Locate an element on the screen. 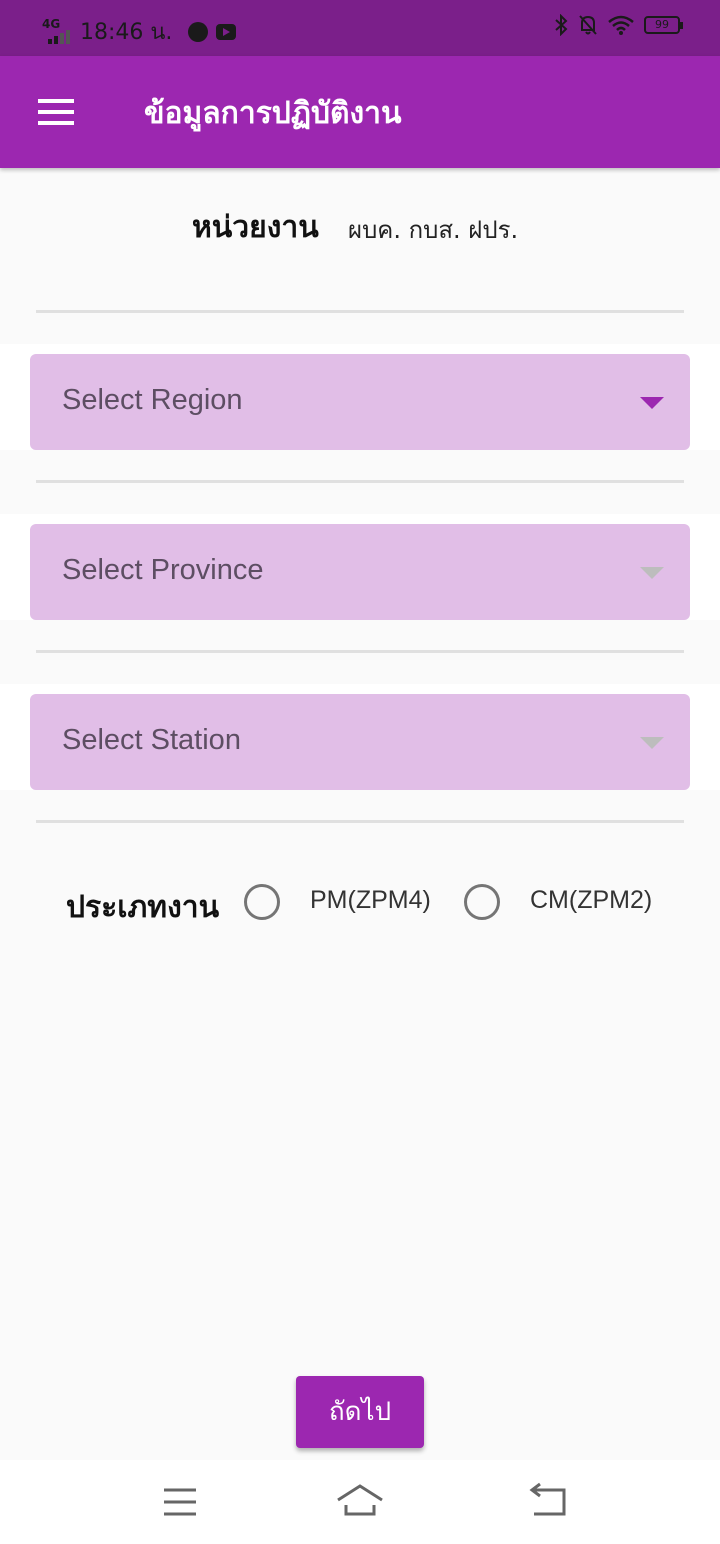 This screenshot has height=1544, width=720. wifi-icon is located at coordinates (621, 25).